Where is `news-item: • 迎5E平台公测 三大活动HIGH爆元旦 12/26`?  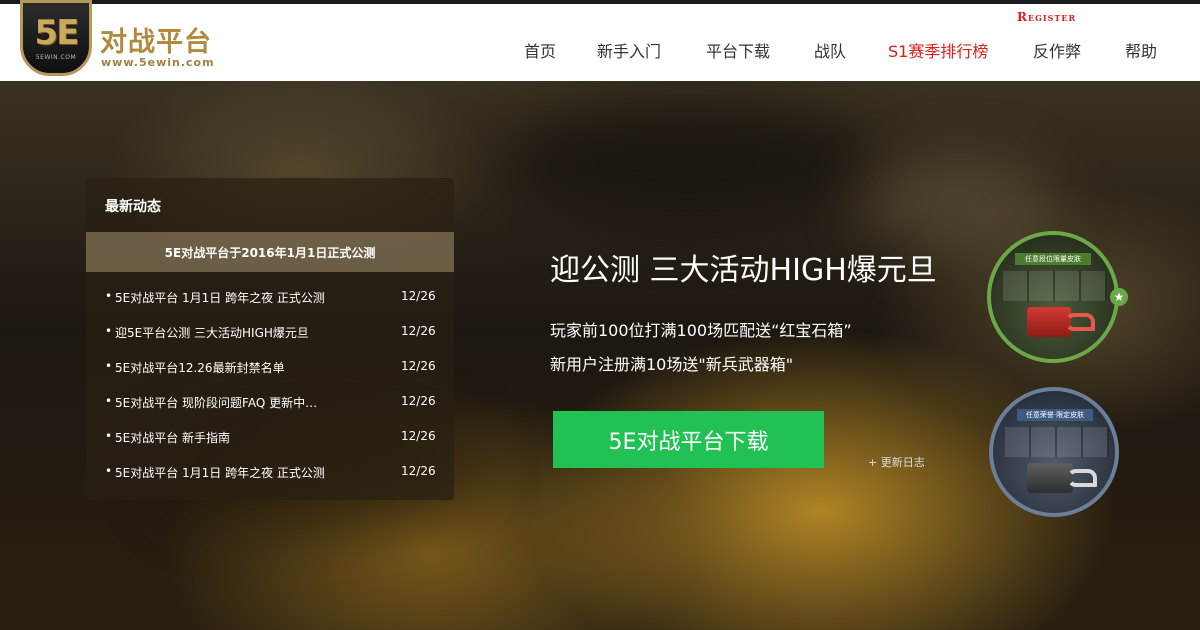
news-item: • 迎5E平台公测 三大活动HIGH爆元旦 12/26 is located at coordinates (270, 334).